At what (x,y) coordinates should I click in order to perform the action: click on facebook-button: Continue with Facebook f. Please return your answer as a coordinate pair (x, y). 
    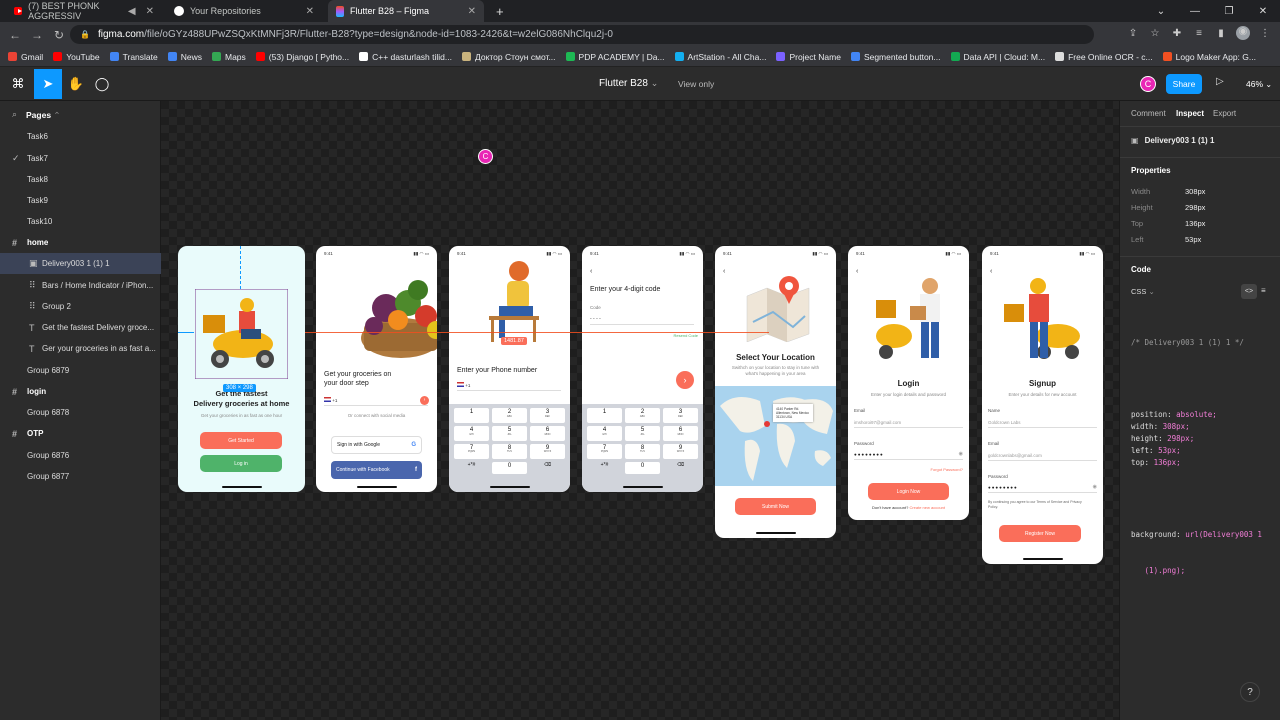
    Looking at the image, I should click on (376, 470).